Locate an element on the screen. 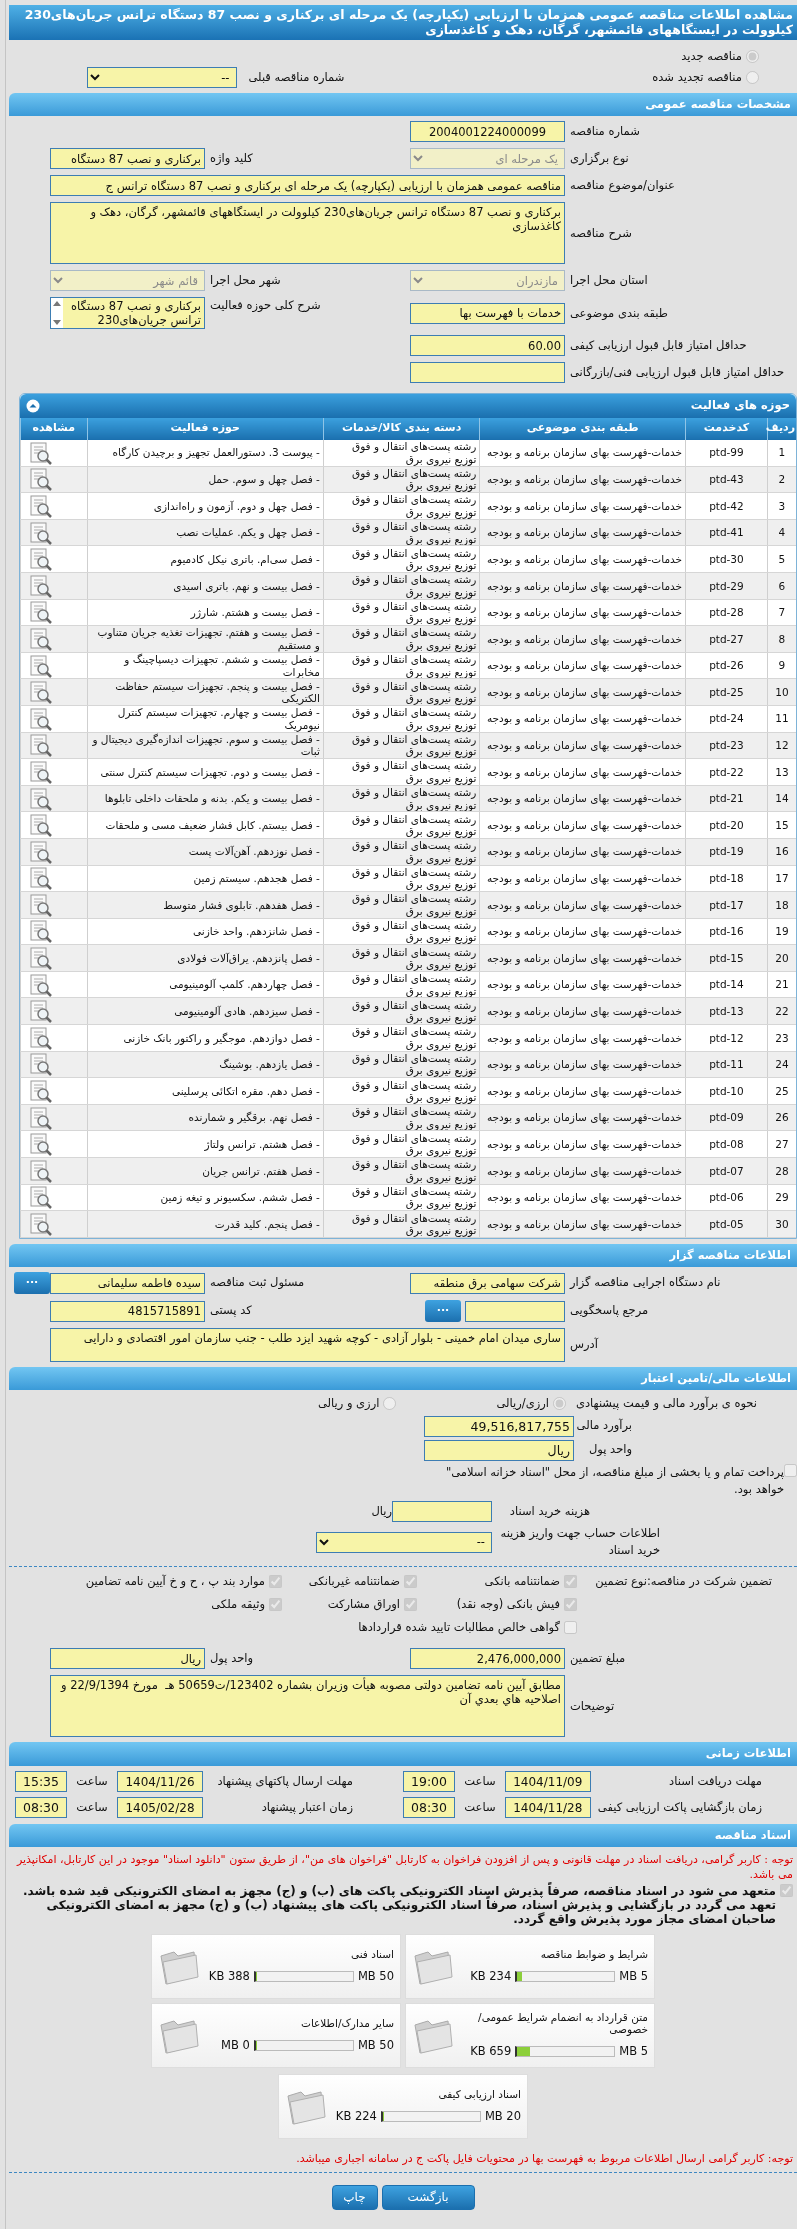  field-label: مبلغ تضمین is located at coordinates (598, 1659).